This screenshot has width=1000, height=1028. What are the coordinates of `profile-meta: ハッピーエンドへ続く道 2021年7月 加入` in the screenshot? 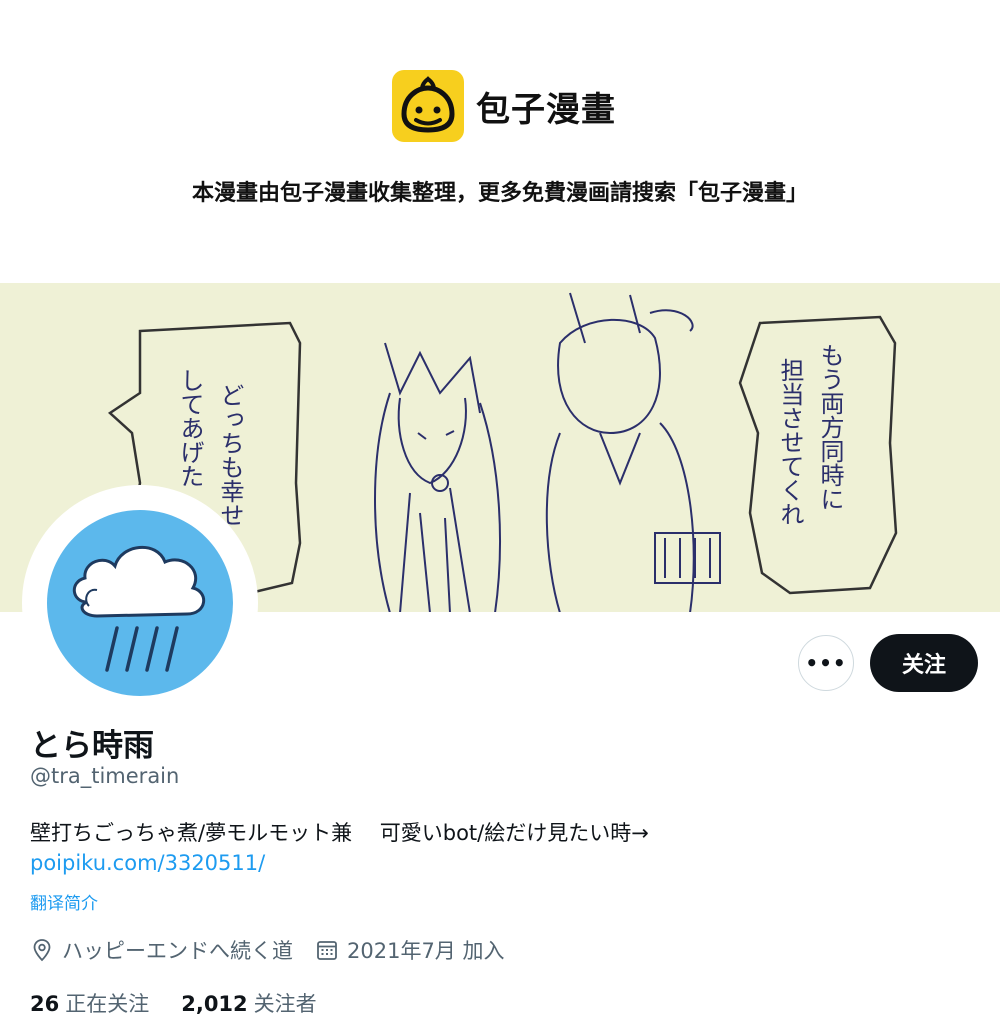 It's located at (278, 950).